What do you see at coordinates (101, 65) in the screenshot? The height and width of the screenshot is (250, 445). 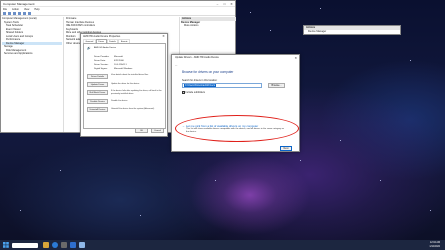 I see `field-label: Driver Version:` at bounding box center [101, 65].